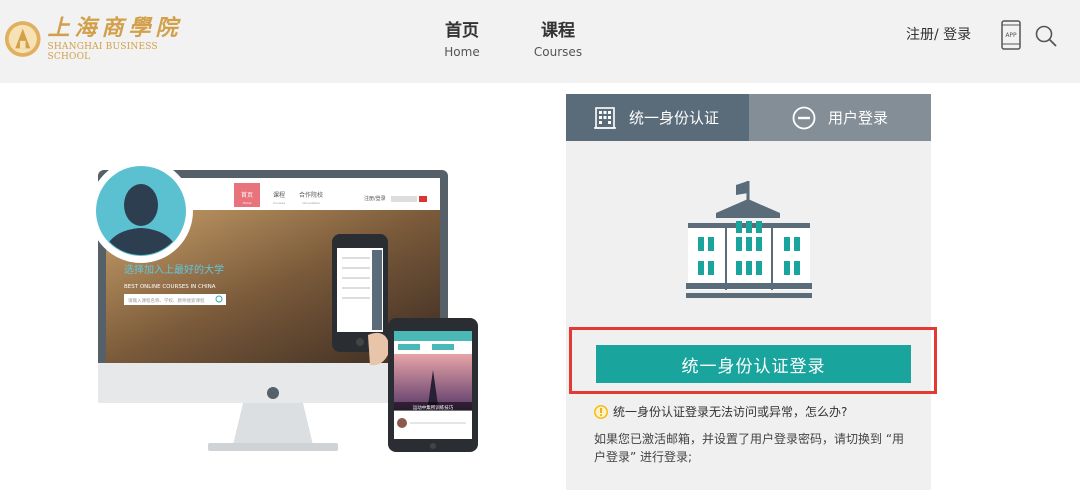 The height and width of the screenshot is (490, 1080). I want to click on help-question: 统一身份认证登录无法访问或异常，怎么办?, so click(720, 411).